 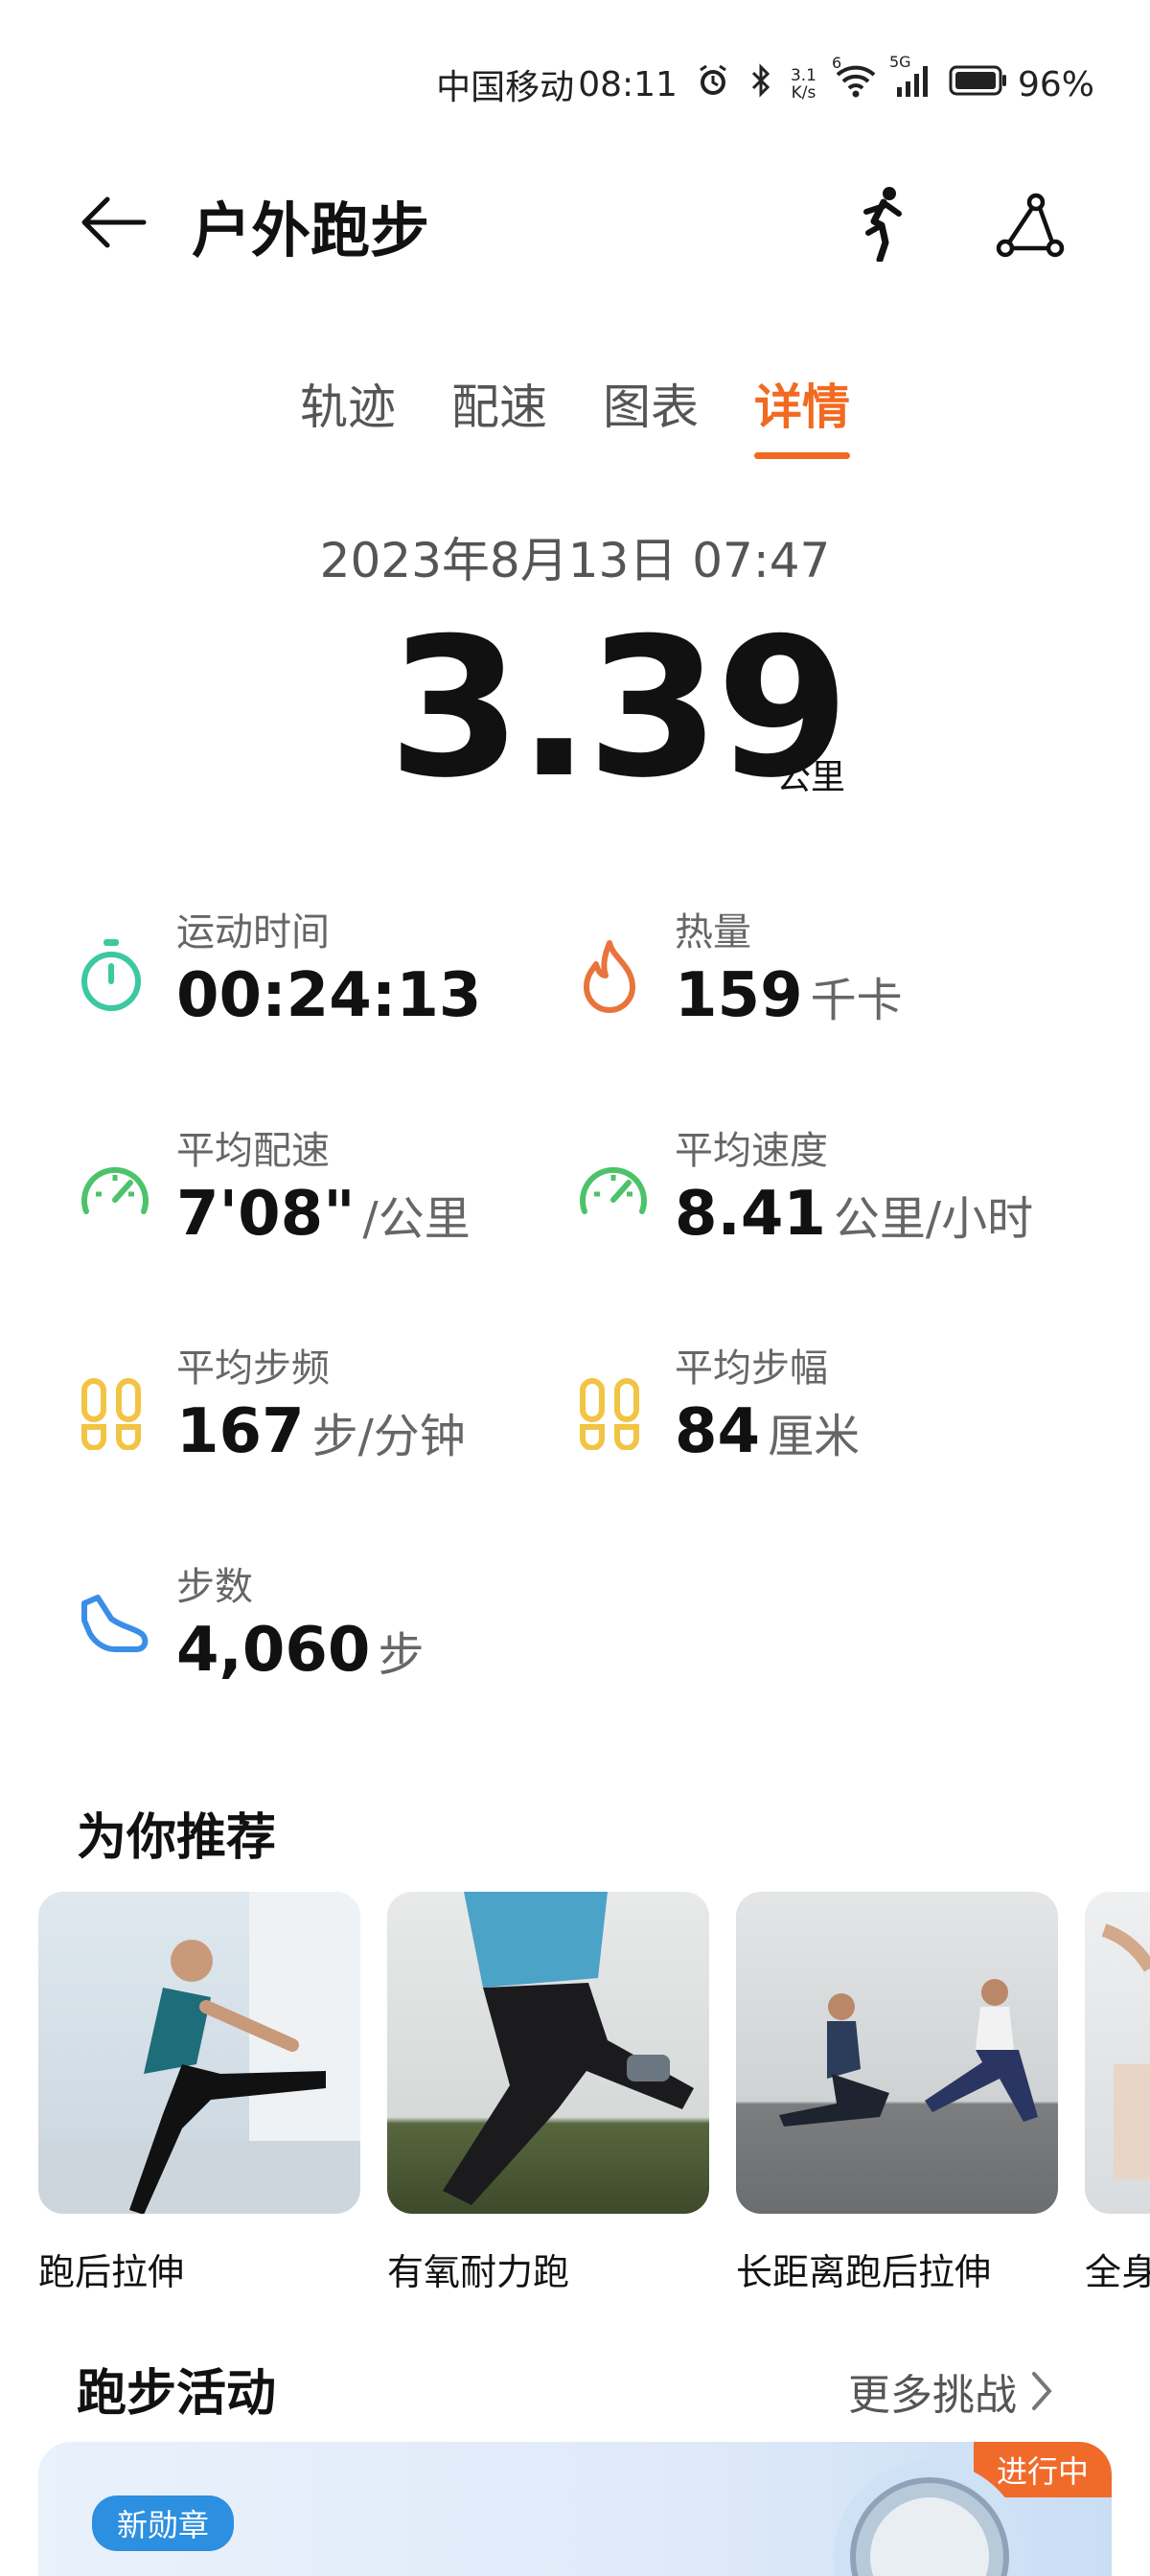 What do you see at coordinates (177, 2394) in the screenshot?
I see `activities-title: 跑步活动` at bounding box center [177, 2394].